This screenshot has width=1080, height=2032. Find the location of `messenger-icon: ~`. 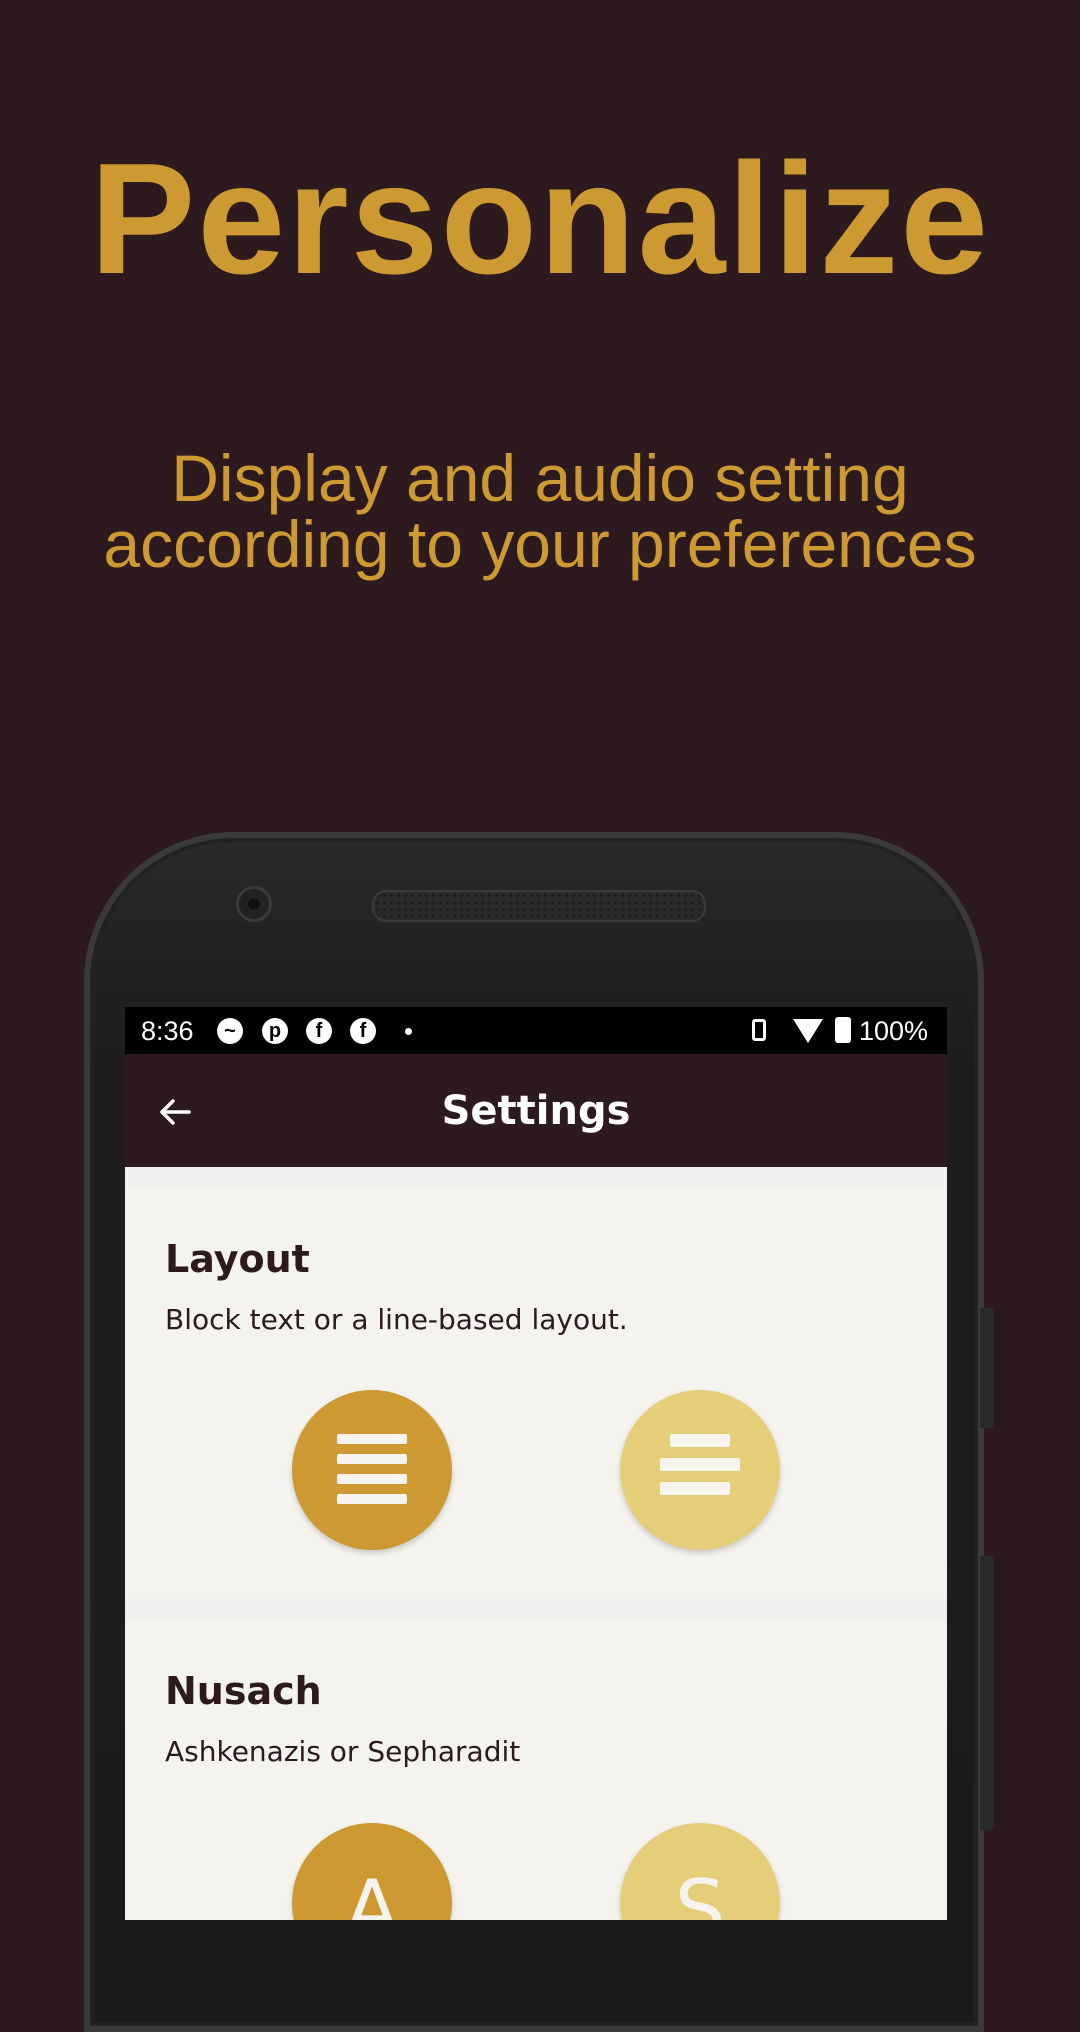

messenger-icon: ~ is located at coordinates (230, 1031).